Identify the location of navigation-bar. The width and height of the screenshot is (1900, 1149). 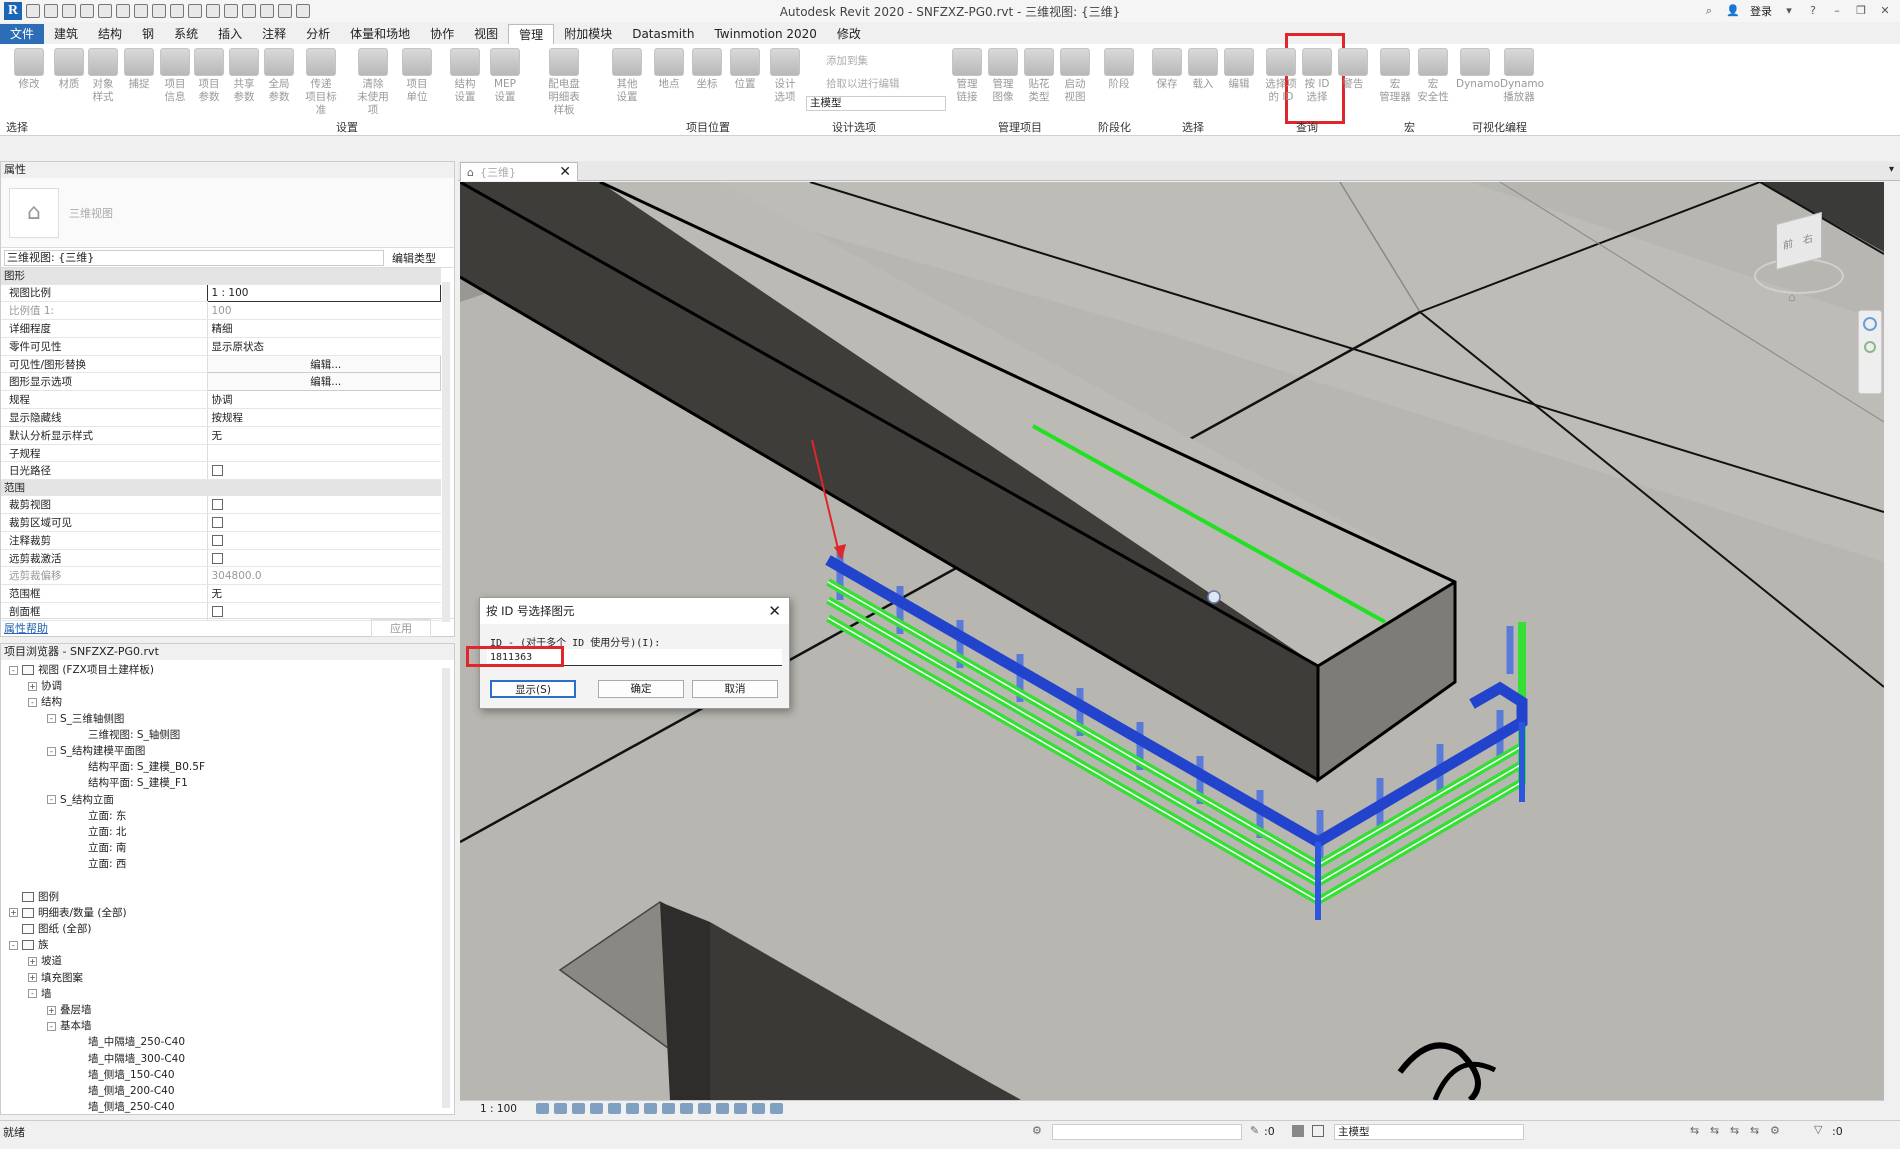
(1870, 352).